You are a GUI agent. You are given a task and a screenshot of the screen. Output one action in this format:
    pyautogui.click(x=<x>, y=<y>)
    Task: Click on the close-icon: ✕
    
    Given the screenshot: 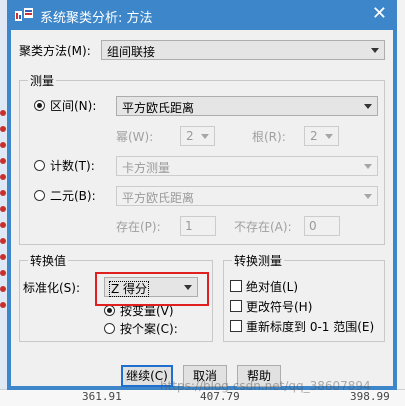 What is the action you would take?
    pyautogui.click(x=379, y=14)
    